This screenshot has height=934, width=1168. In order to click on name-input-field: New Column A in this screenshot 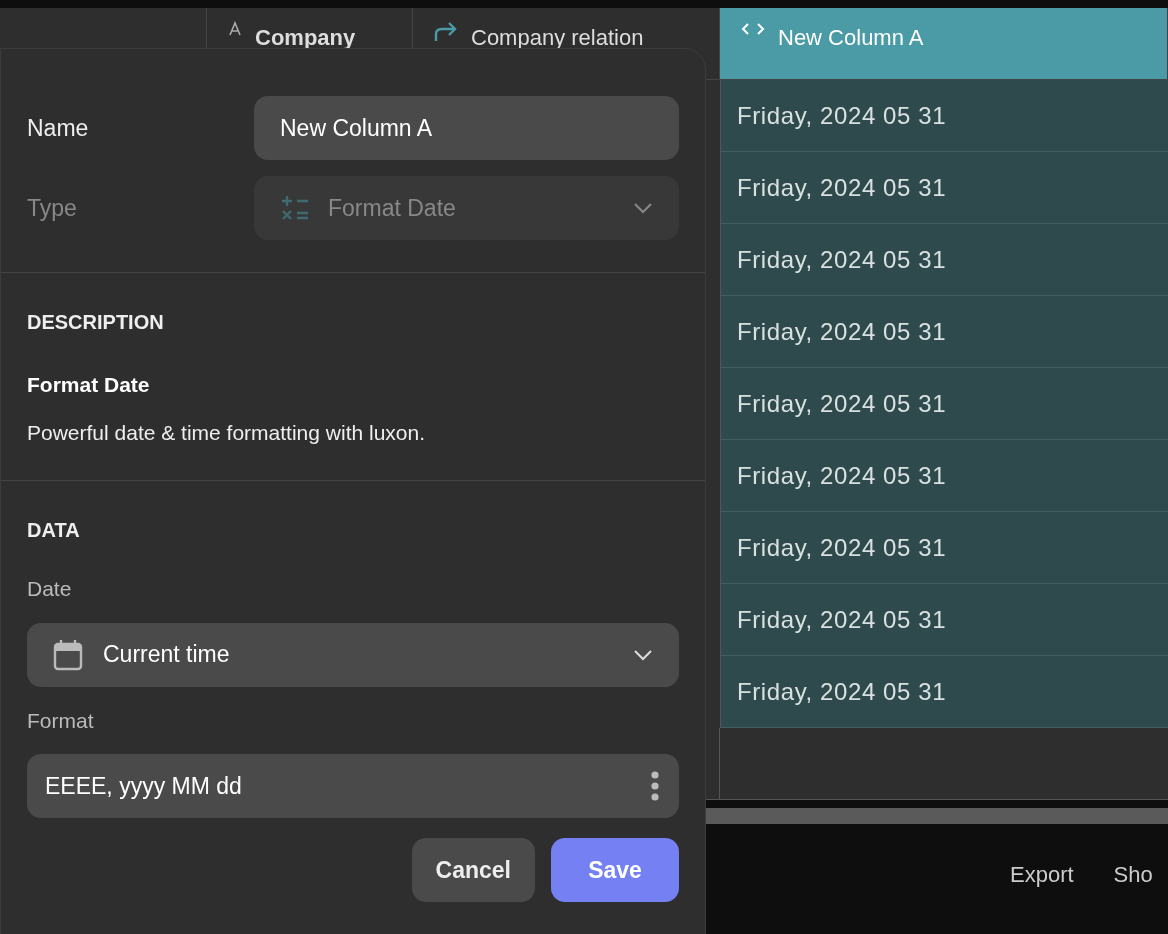, I will do `click(466, 128)`.